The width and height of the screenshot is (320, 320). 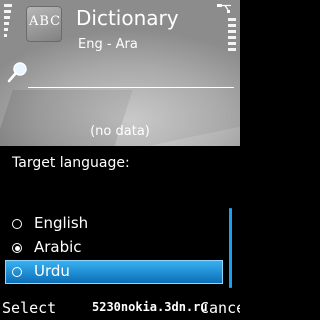 What do you see at coordinates (29, 308) in the screenshot?
I see `select-softkey: Select` at bounding box center [29, 308].